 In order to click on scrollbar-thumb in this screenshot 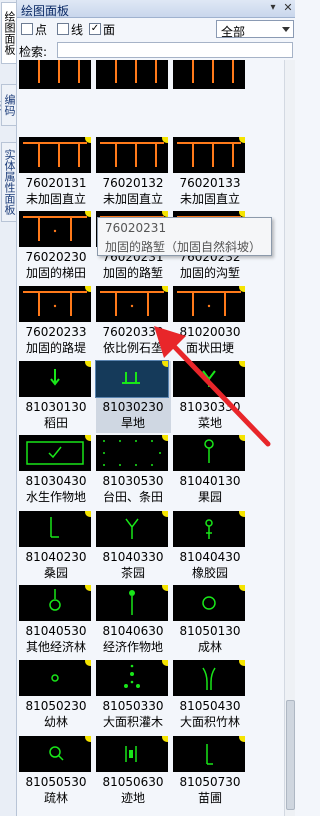, I will do `click(290, 755)`.